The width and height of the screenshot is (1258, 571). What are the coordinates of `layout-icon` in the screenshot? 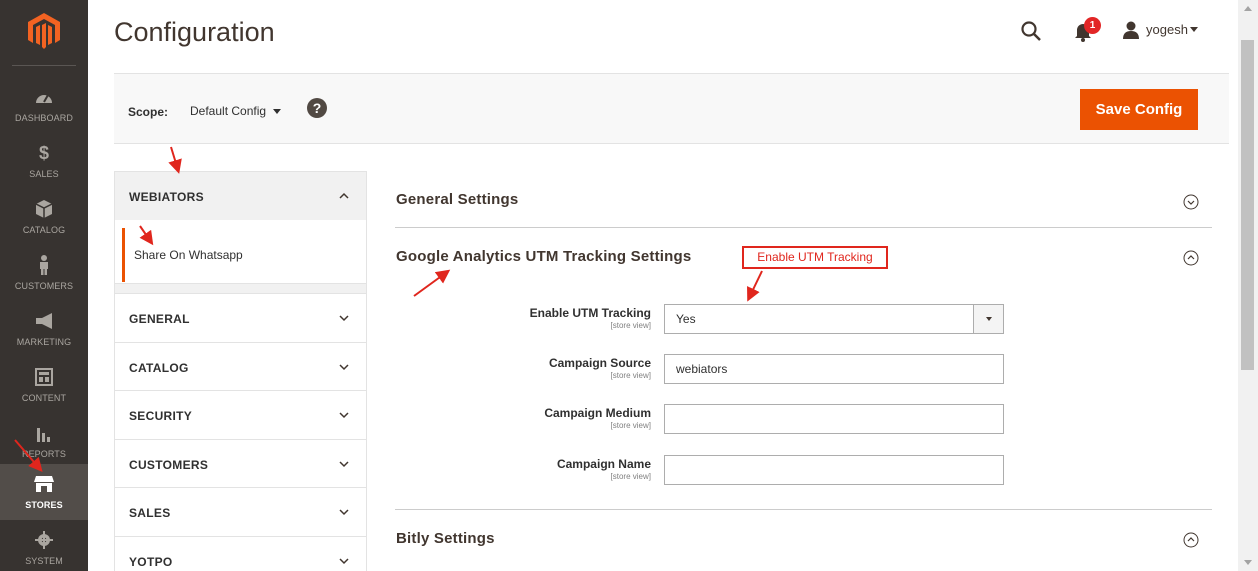 It's located at (44, 377).